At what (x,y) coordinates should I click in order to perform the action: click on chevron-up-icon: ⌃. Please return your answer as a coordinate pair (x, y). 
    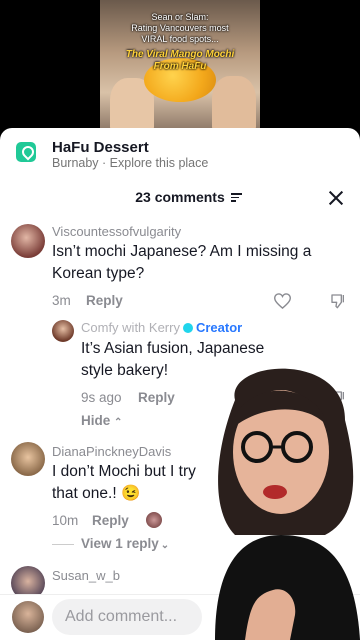
    Looking at the image, I should click on (118, 422).